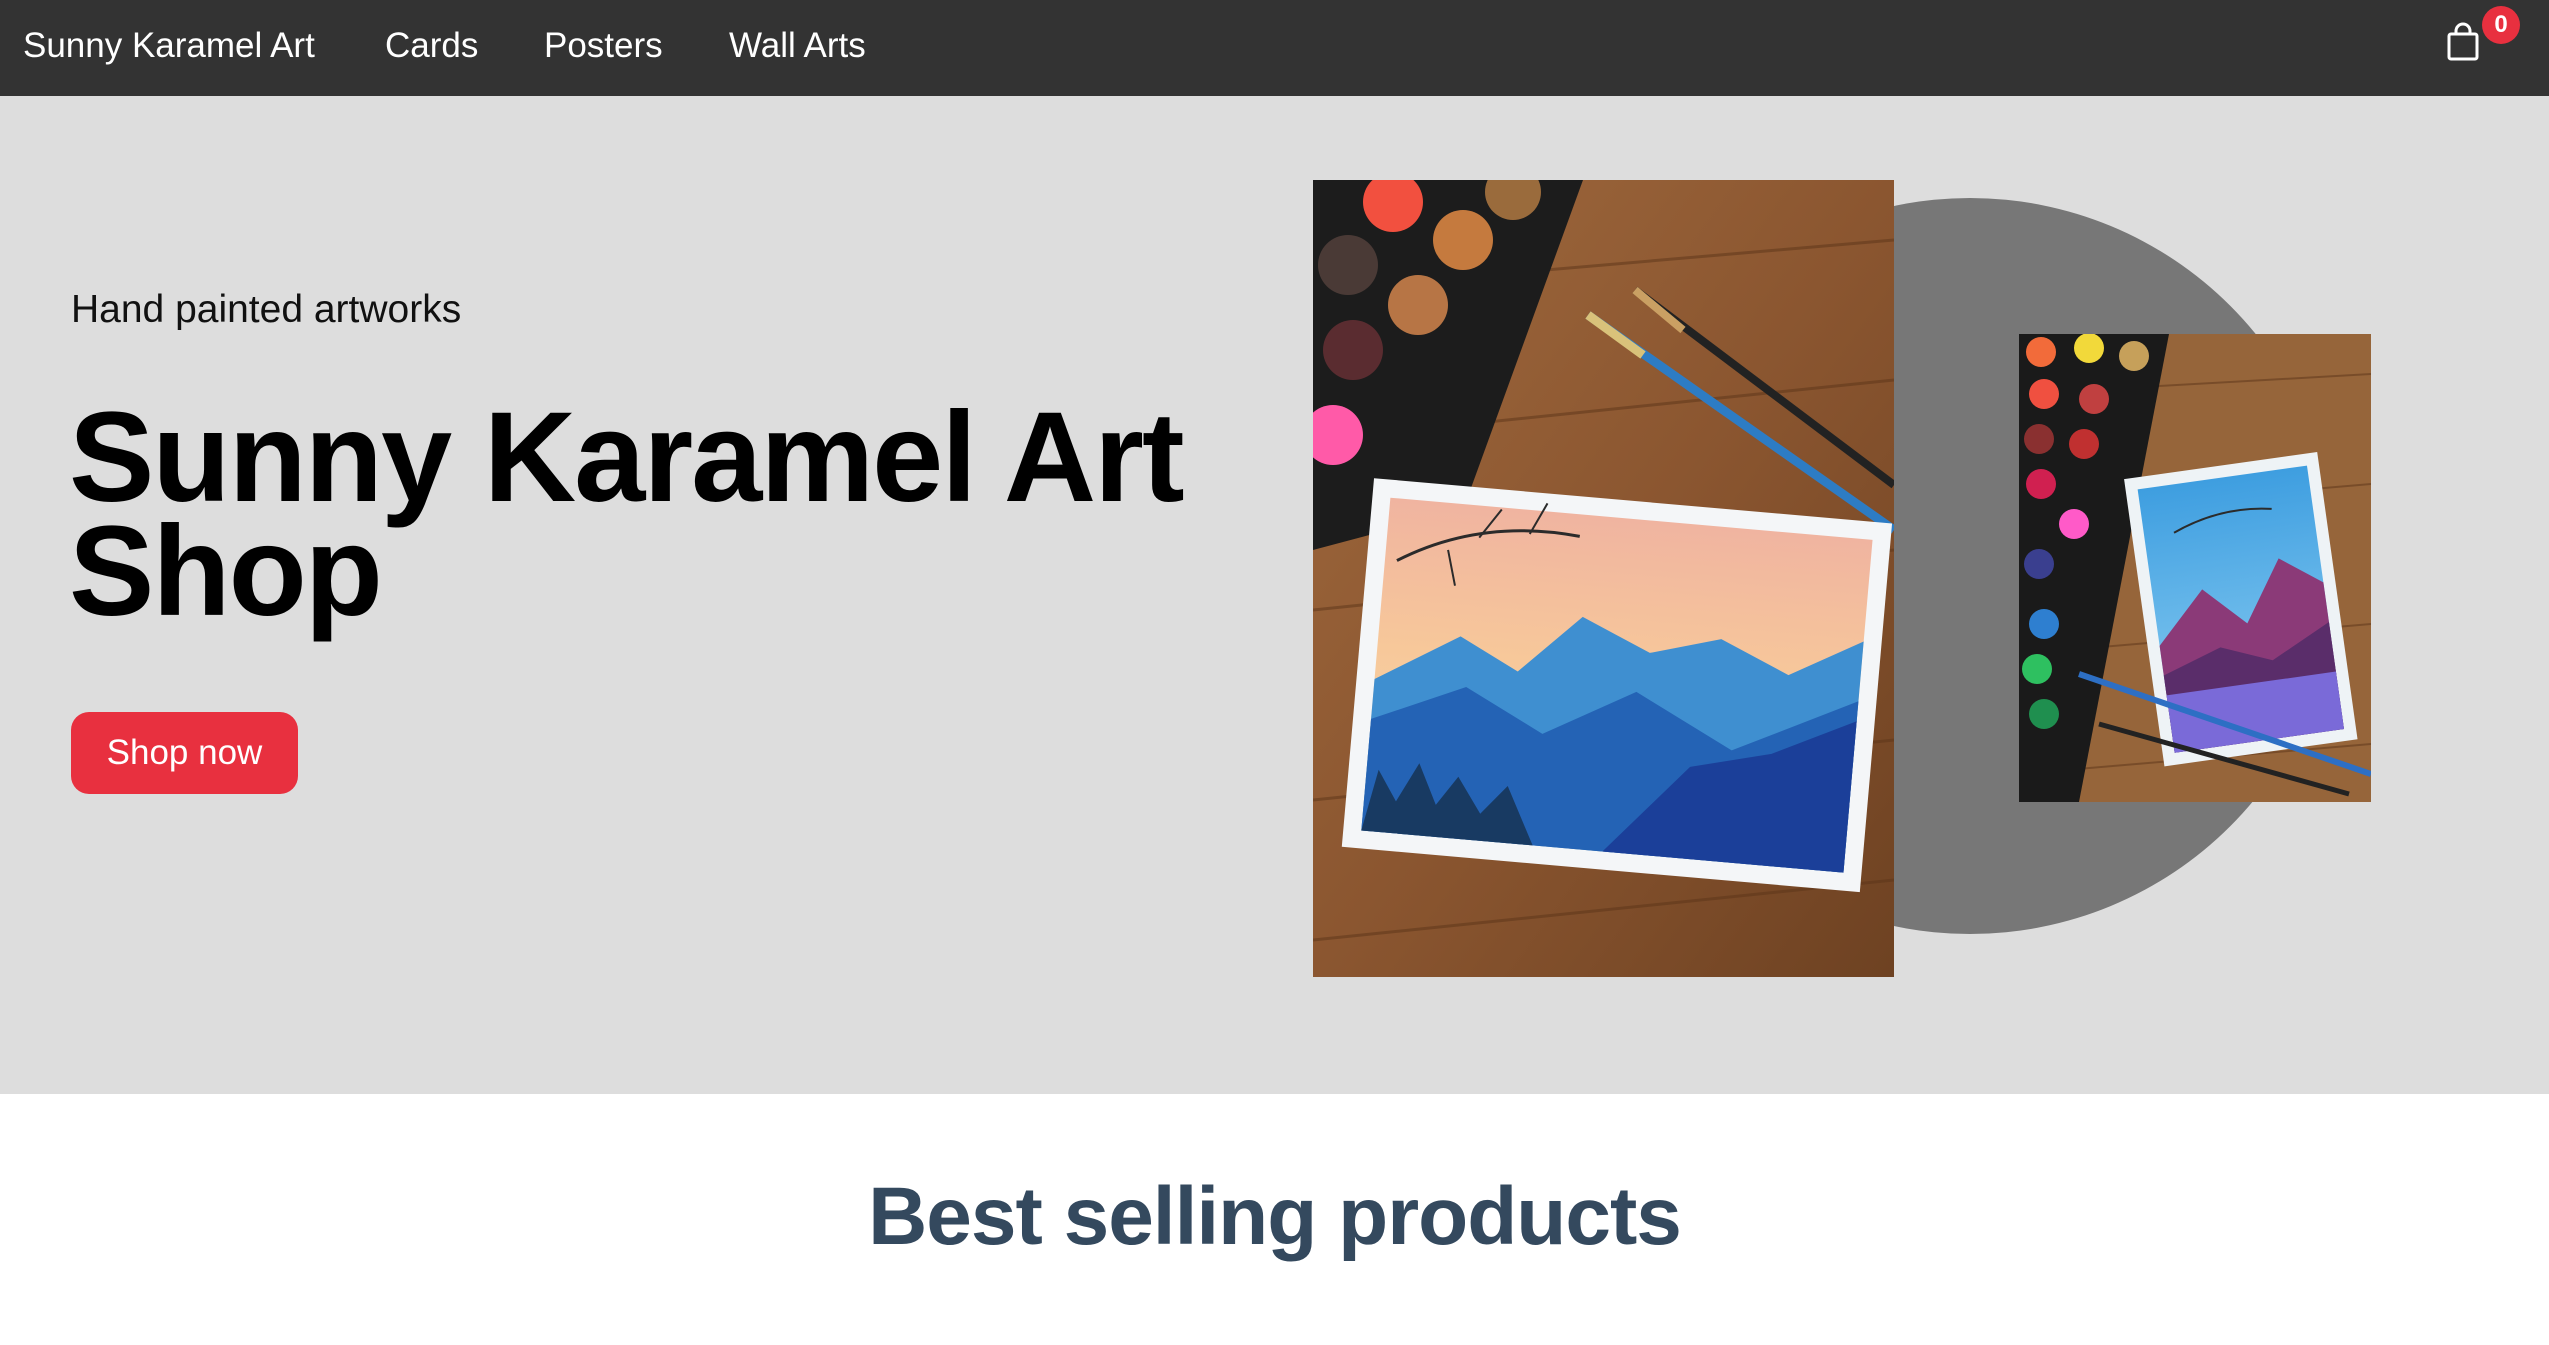 The width and height of the screenshot is (2549, 1345). What do you see at coordinates (2501, 25) in the screenshot?
I see `cart-count-badge: 0` at bounding box center [2501, 25].